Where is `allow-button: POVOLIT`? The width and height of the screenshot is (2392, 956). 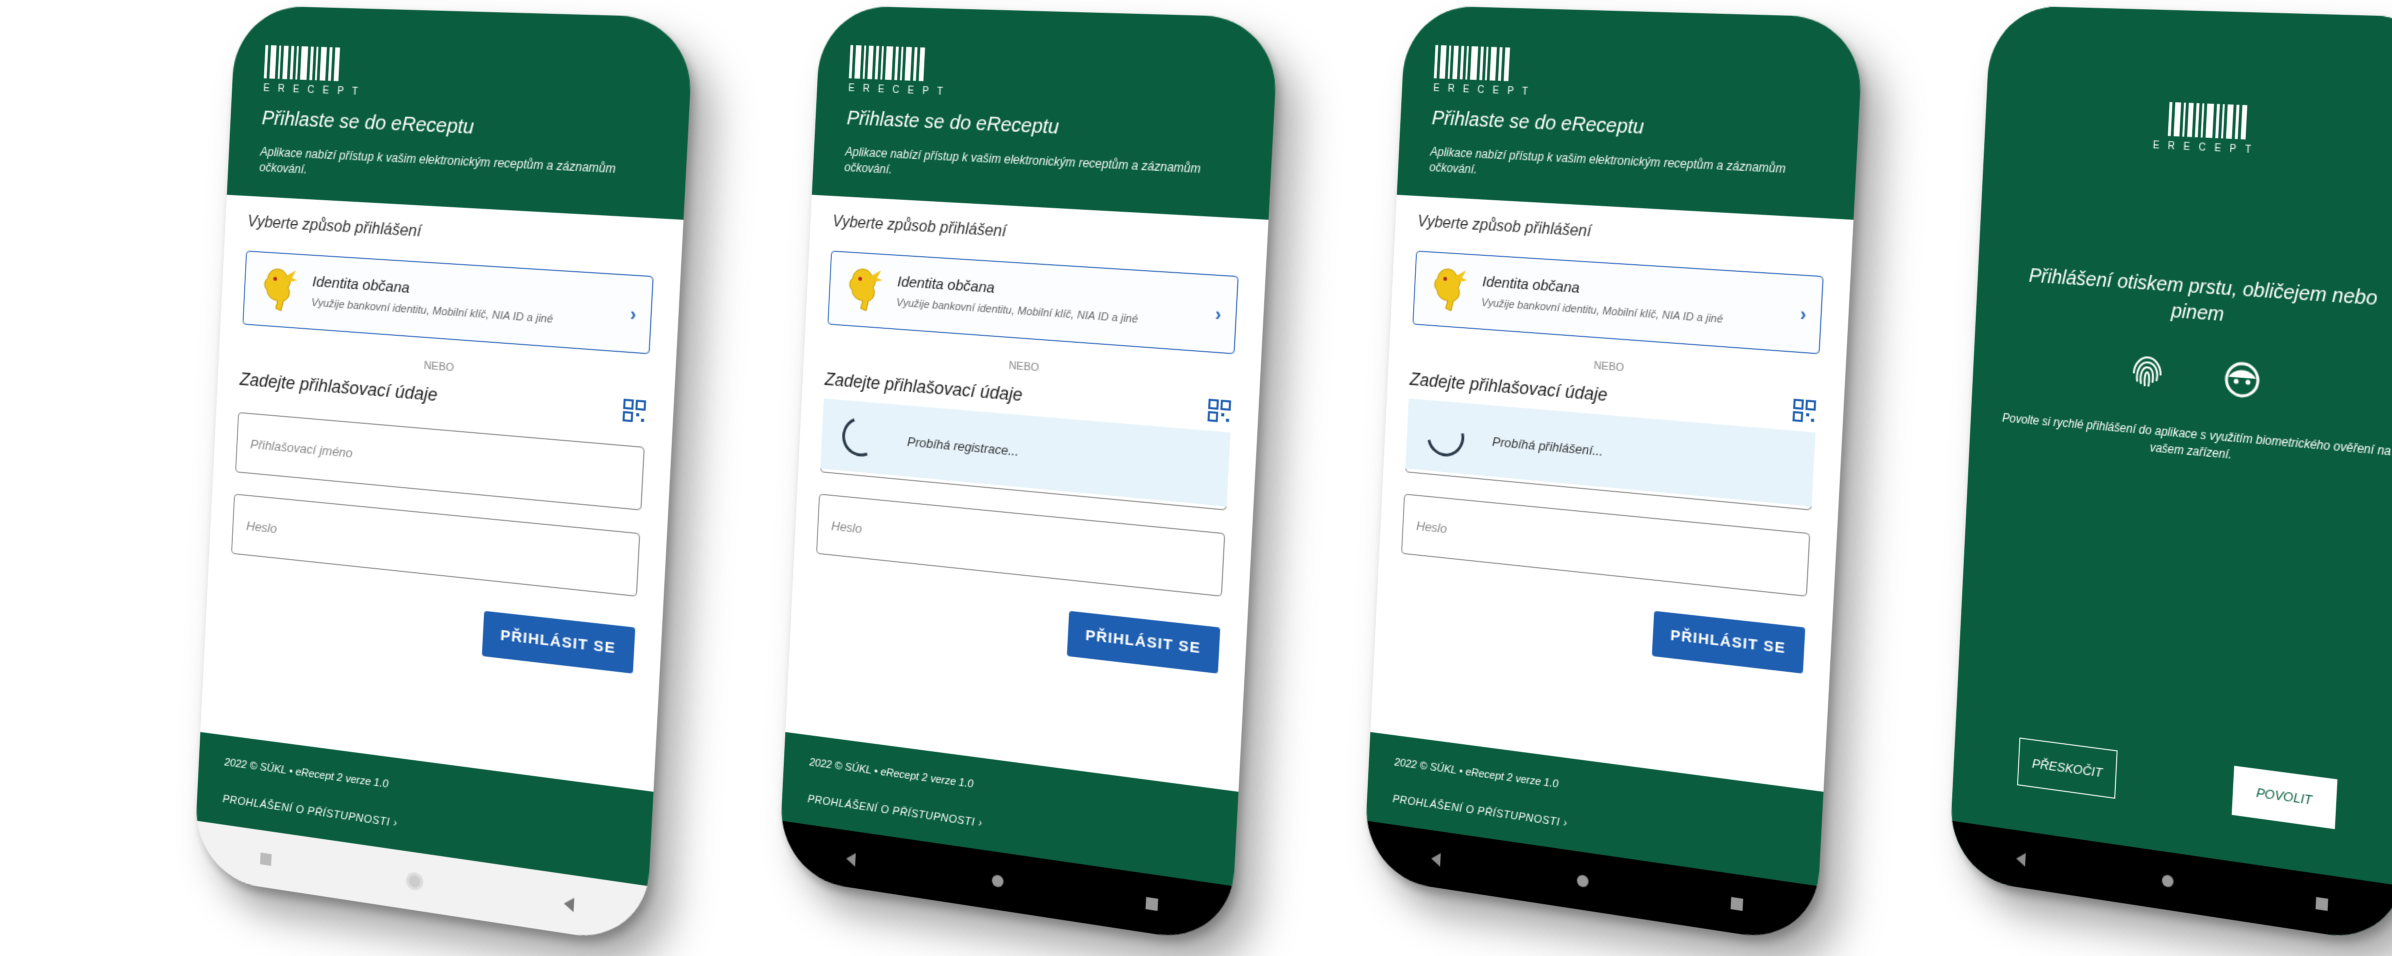
allow-button: POVOLIT is located at coordinates (2284, 797).